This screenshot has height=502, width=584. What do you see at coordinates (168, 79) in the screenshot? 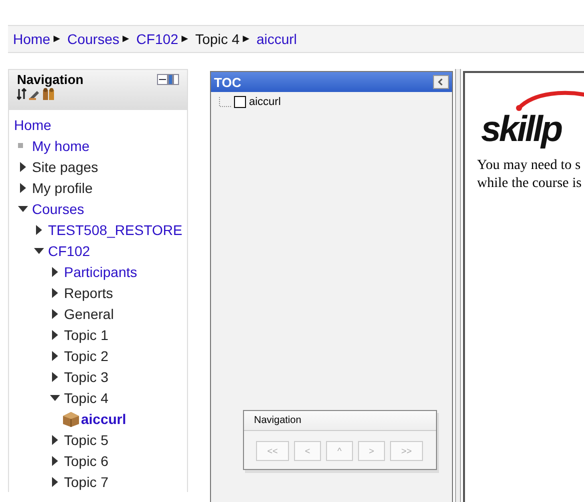
I see `block-controls-icon` at bounding box center [168, 79].